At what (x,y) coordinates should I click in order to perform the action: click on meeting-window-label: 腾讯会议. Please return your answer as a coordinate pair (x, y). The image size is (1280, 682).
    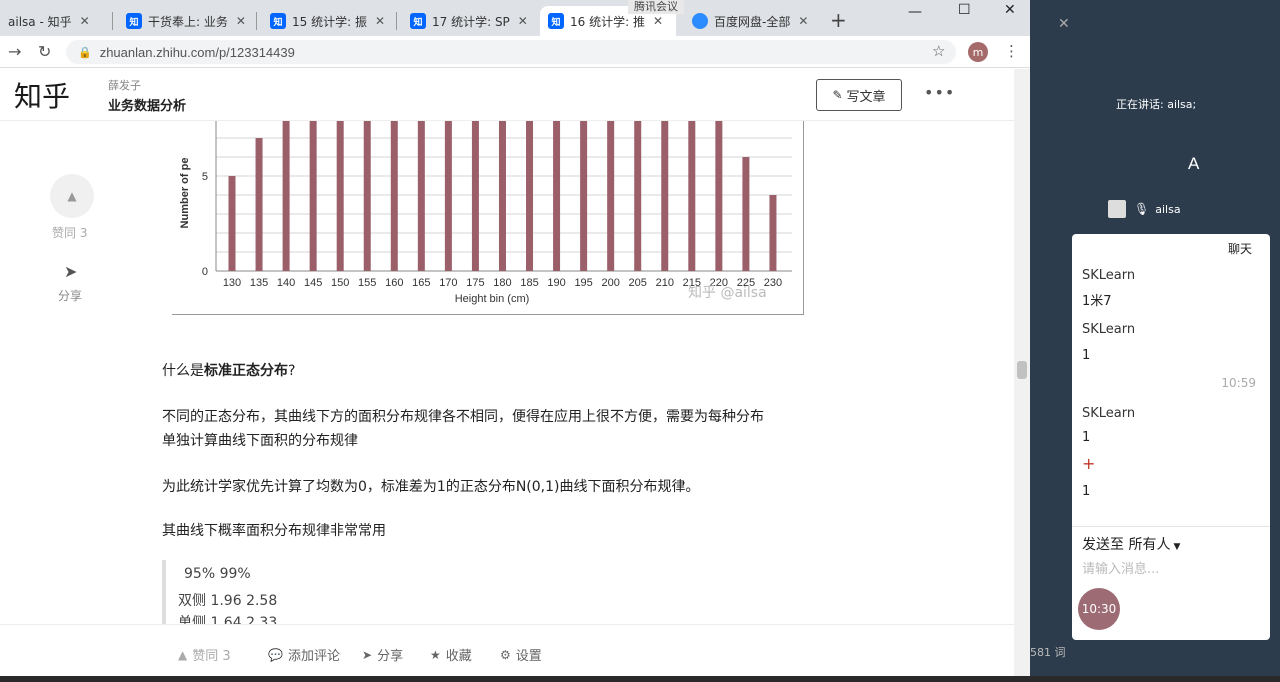
    Looking at the image, I should click on (656, 7).